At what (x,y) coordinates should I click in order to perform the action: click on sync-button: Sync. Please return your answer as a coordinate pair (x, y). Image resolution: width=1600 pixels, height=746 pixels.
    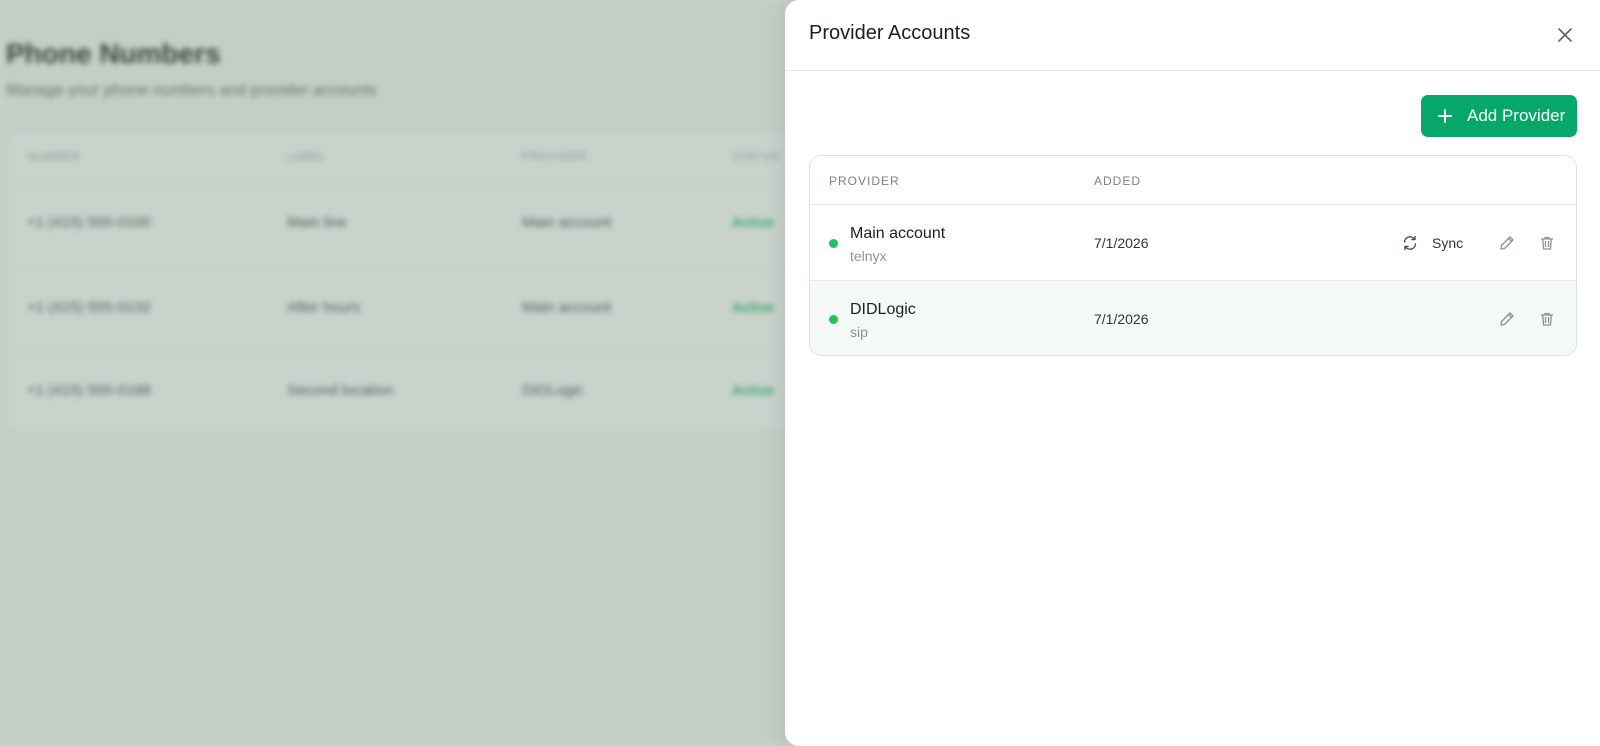
    Looking at the image, I should click on (1432, 243).